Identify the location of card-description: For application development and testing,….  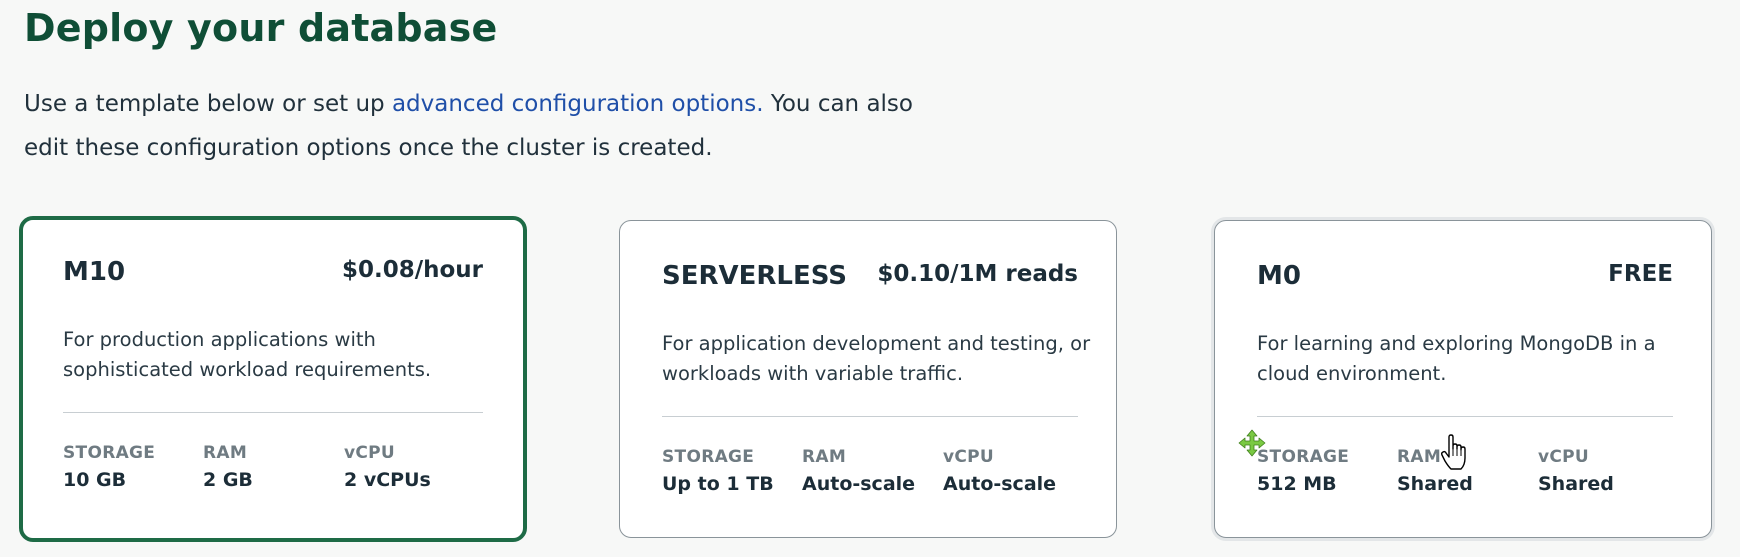
(876, 358).